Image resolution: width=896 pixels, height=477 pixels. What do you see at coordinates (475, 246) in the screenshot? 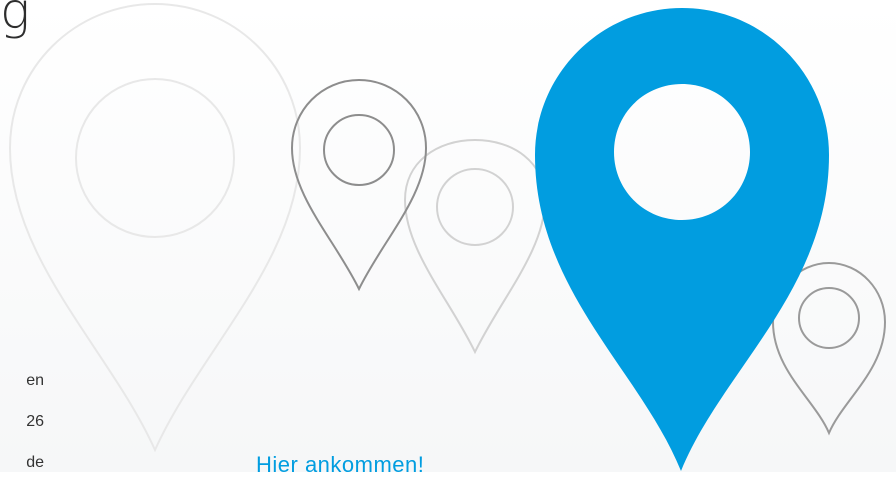
I see `map-pin-icon-right-faint` at bounding box center [475, 246].